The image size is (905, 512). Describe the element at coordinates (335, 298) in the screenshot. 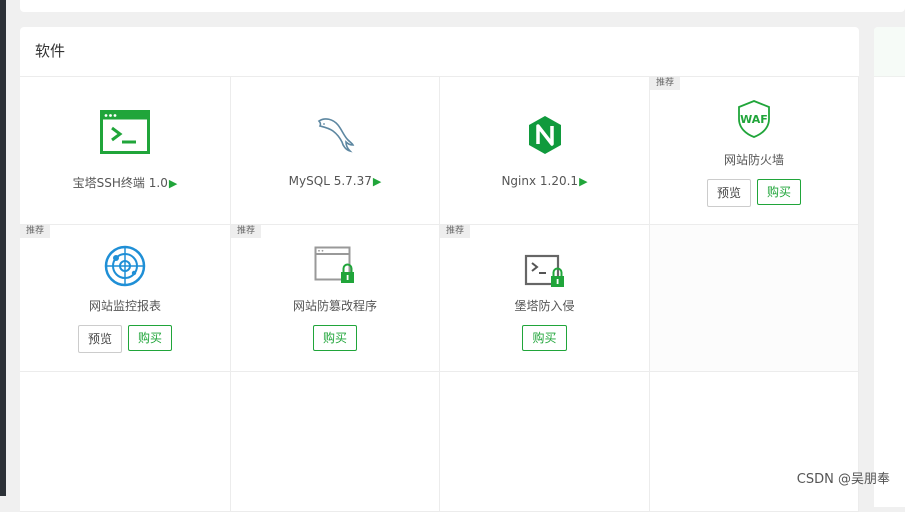

I see `software-card-tamper-proof: 推荐 网站防篡改程序 购买` at that location.